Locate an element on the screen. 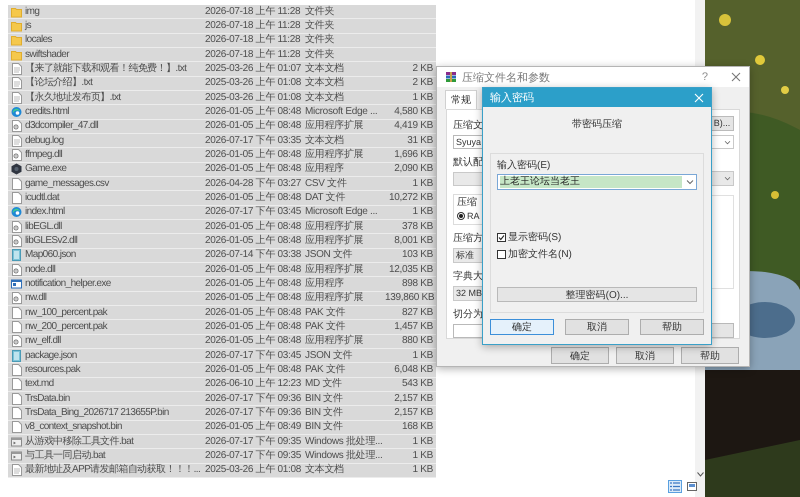 The image size is (800, 497). file-name: Game.exe is located at coordinates (115, 169).